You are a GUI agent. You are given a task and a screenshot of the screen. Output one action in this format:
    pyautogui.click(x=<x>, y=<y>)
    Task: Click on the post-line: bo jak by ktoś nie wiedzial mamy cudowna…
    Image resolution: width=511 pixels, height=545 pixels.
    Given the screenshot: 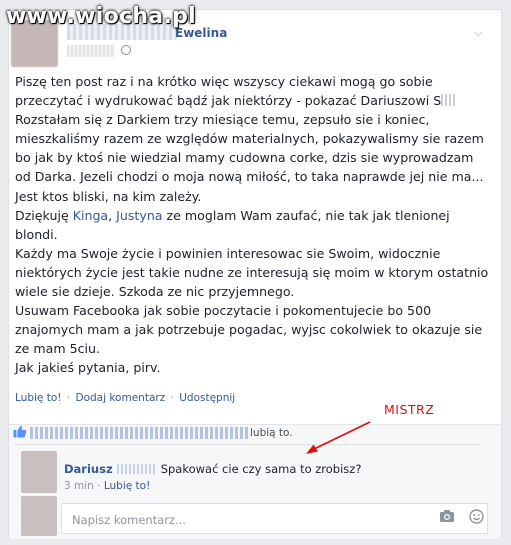 What is the action you would take?
    pyautogui.click(x=244, y=158)
    